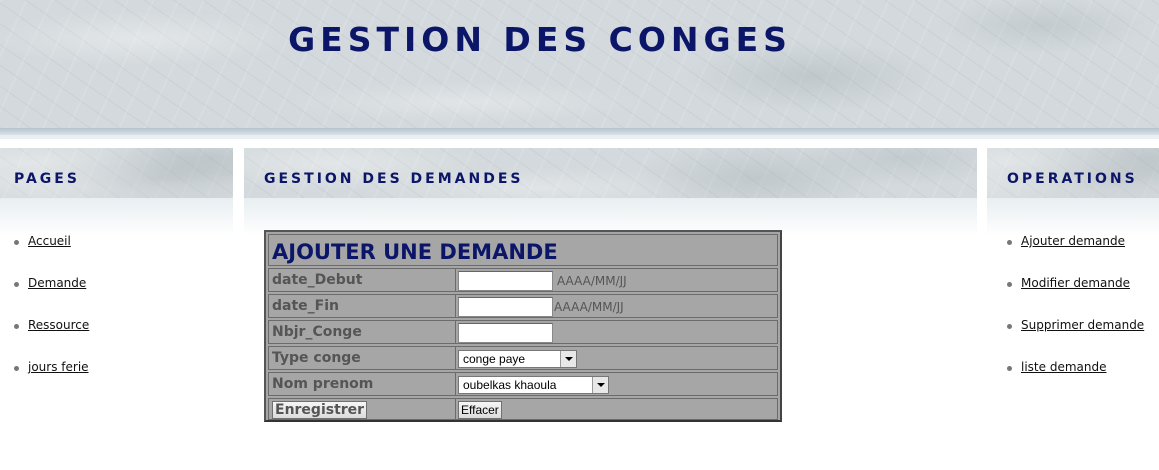  Describe the element at coordinates (394, 179) in the screenshot. I see `main-content-title: GESTION DES DEMANDES` at that location.